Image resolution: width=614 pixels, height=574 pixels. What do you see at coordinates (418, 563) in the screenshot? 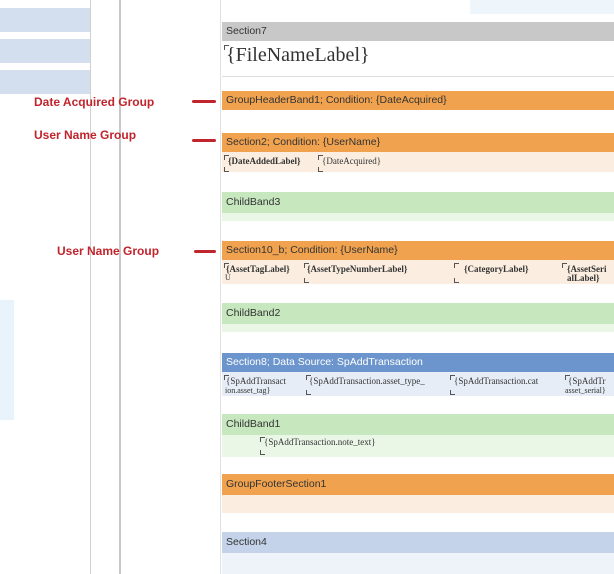
I see `band-section4-body` at bounding box center [418, 563].